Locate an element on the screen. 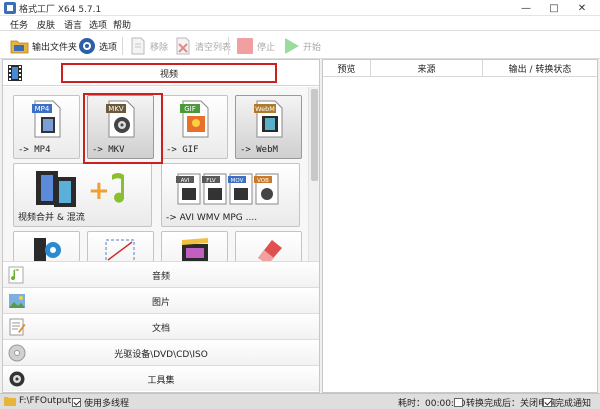 The height and width of the screenshot is (409, 600). format-tile-webm: WebM -> WebM is located at coordinates (268, 127).